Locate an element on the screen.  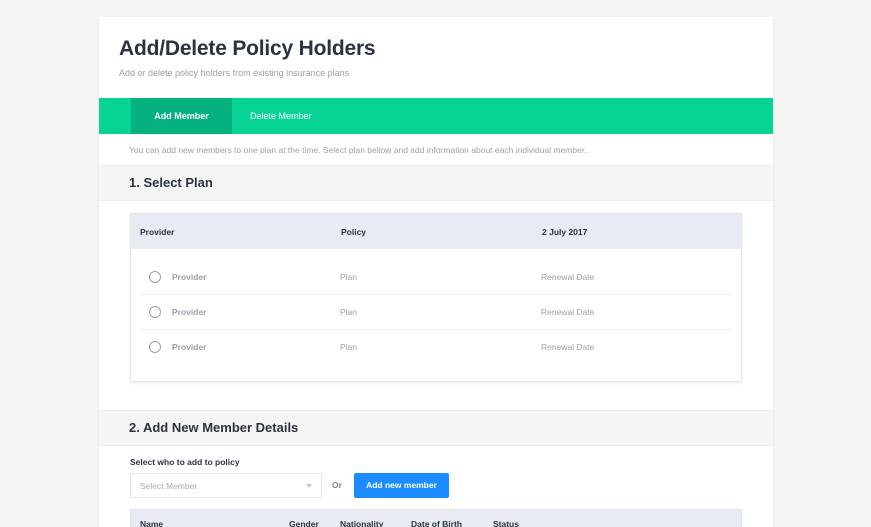
column-header-gender: Gender is located at coordinates (304, 523).